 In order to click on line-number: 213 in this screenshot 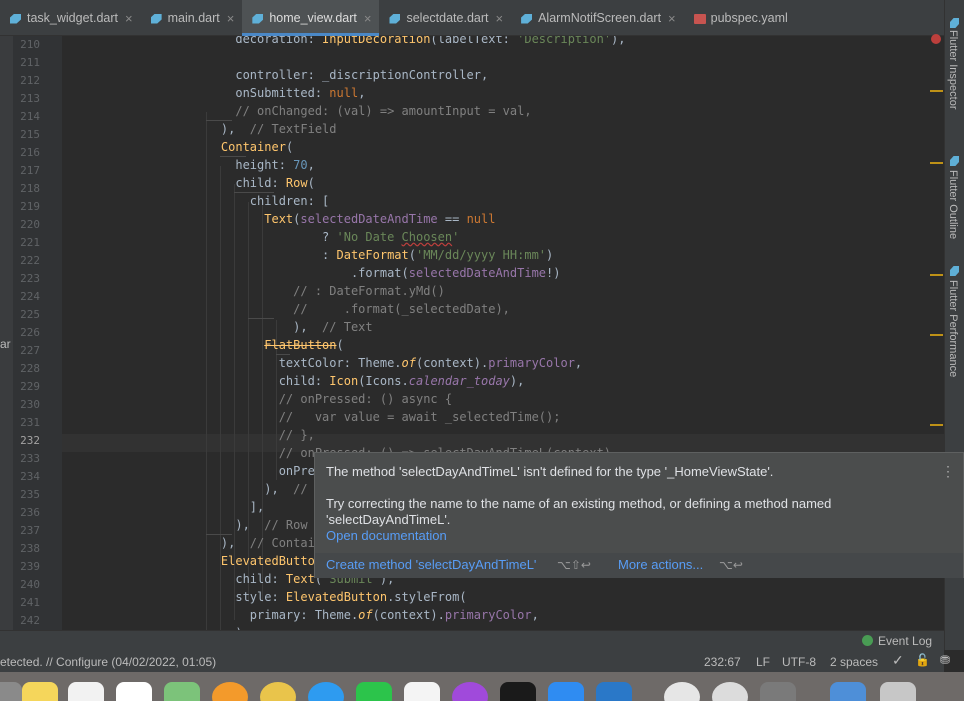, I will do `click(30, 98)`.